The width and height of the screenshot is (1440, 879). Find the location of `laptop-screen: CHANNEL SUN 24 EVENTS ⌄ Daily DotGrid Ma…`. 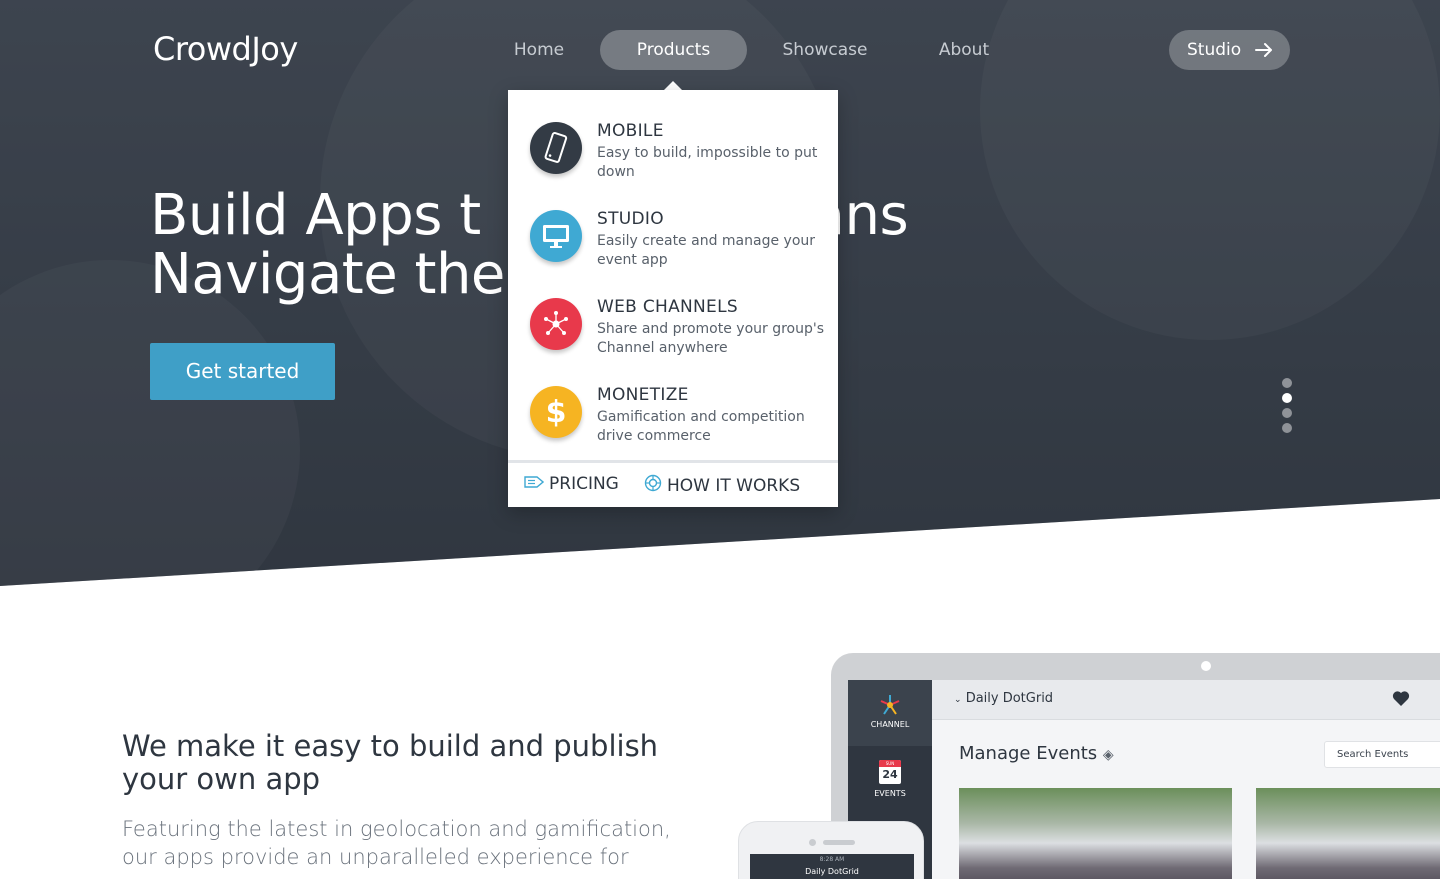

laptop-screen: CHANNEL SUN 24 EVENTS ⌄ Daily DotGrid Ma… is located at coordinates (1144, 779).